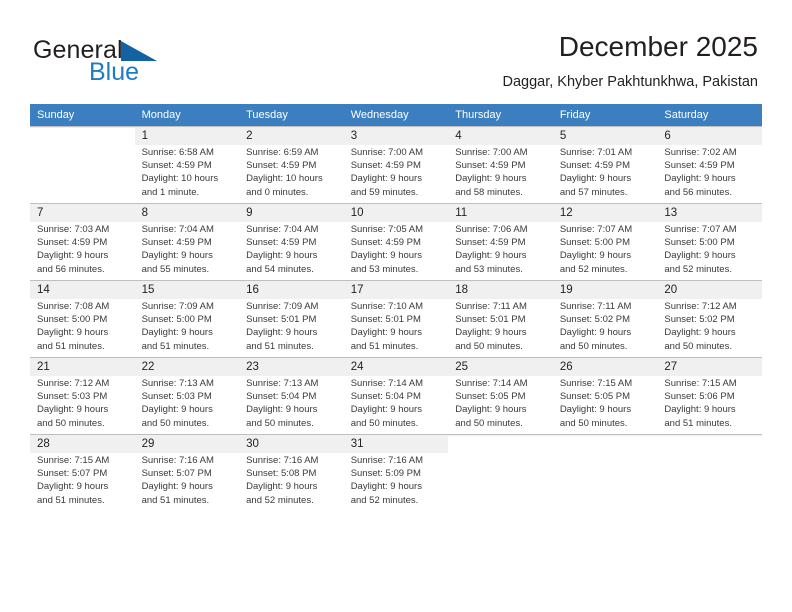  Describe the element at coordinates (72, 397) in the screenshot. I see `day-sunset: Sunset: 5:03 PM` at that location.